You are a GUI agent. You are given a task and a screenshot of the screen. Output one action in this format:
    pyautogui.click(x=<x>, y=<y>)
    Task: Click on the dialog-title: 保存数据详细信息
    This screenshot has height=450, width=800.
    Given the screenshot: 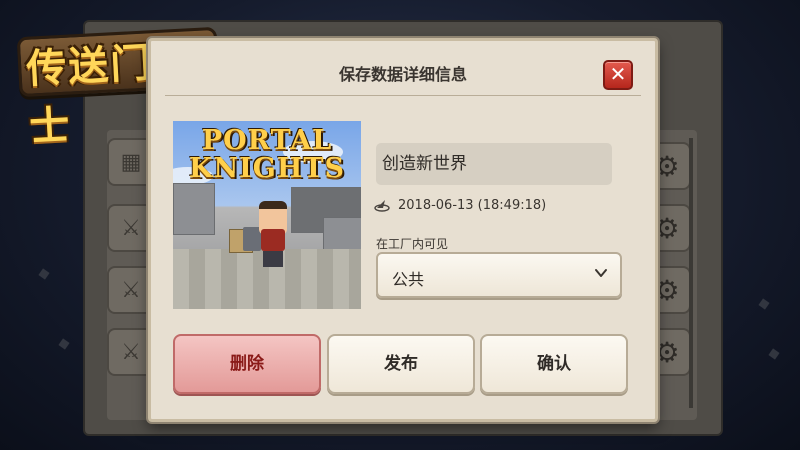 What is the action you would take?
    pyautogui.click(x=402, y=74)
    